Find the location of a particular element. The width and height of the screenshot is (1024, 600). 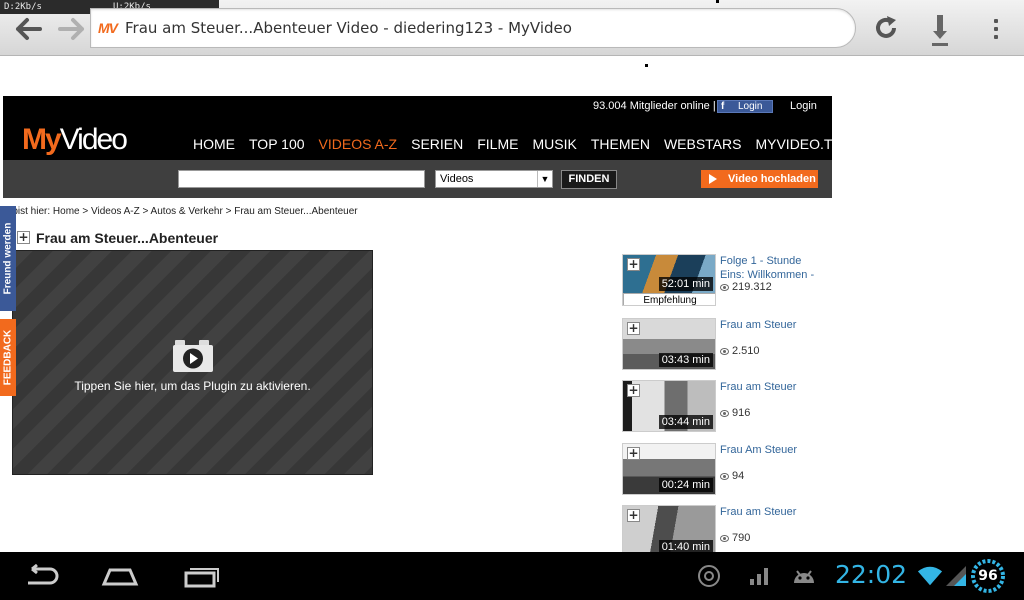

facebook-friend-tab: Freund werden is located at coordinates (8, 258).